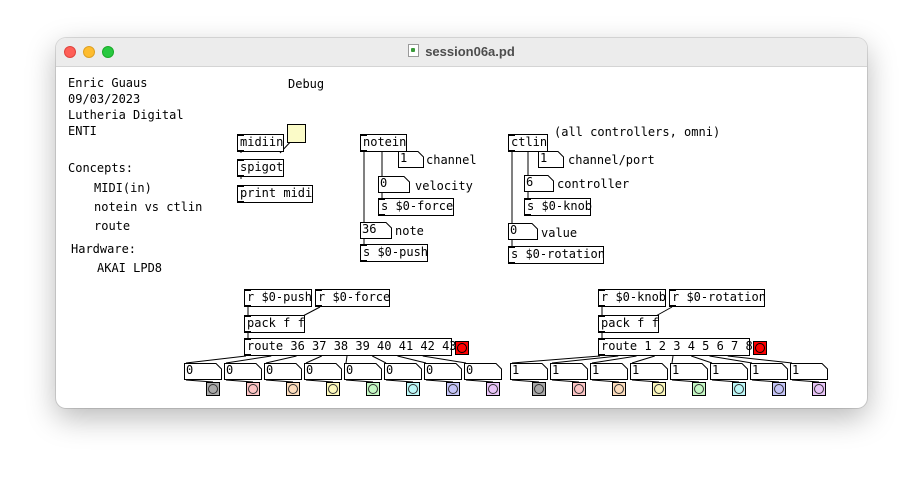 The image size is (923, 483). I want to click on channel-port-label: channel/port, so click(611, 160).